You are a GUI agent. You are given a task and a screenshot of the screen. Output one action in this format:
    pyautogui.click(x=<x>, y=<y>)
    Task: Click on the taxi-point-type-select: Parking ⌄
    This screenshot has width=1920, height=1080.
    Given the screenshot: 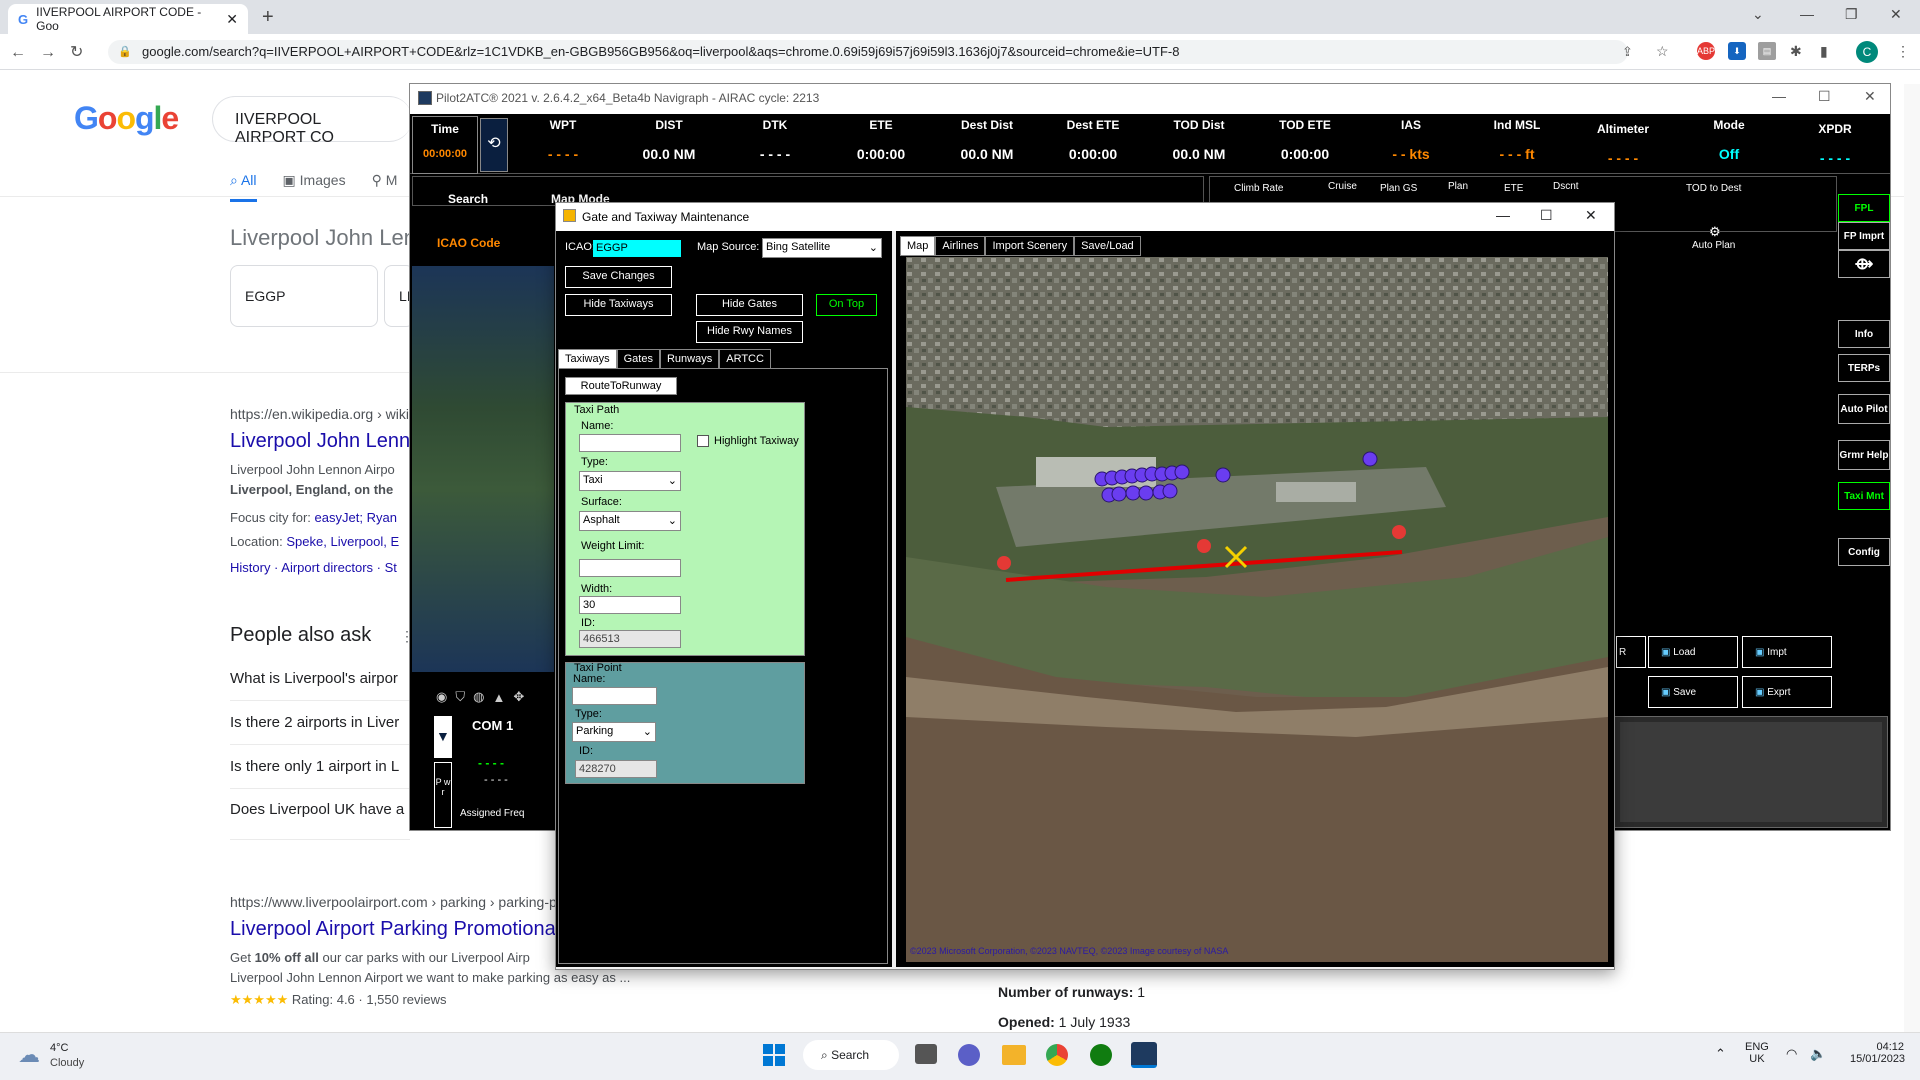 What is the action you would take?
    pyautogui.click(x=614, y=732)
    